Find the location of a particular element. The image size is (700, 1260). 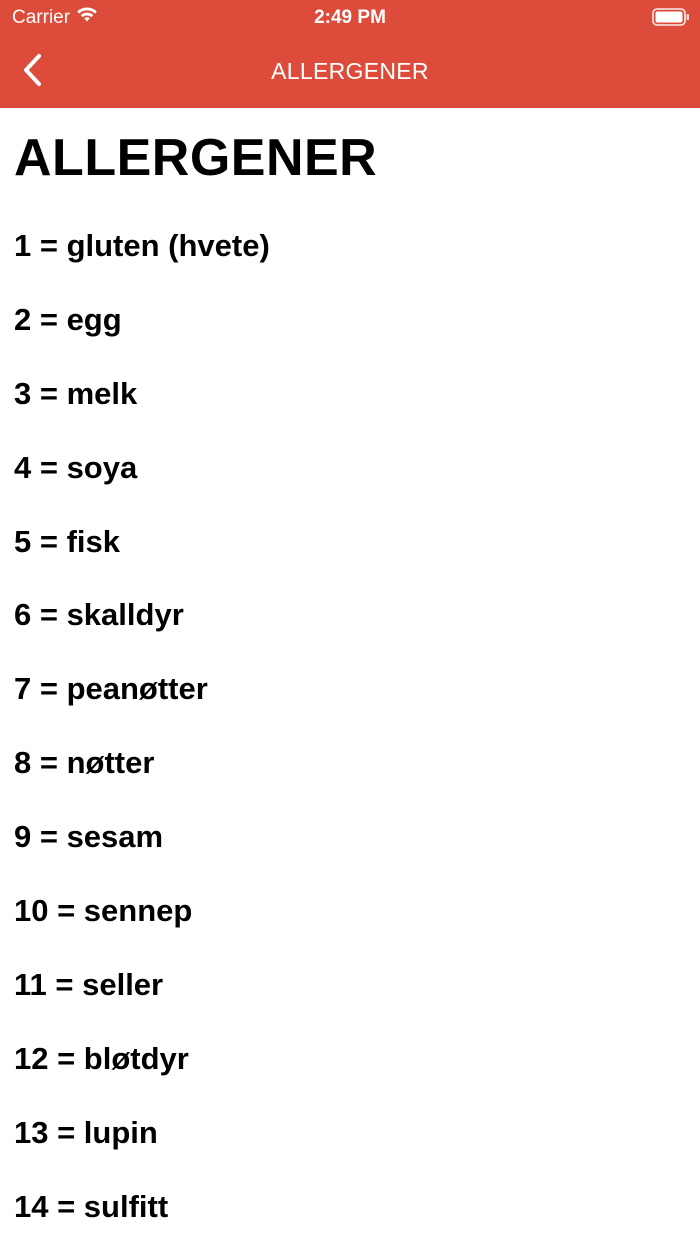

list-item: 8 = nøtter is located at coordinates (84, 763).